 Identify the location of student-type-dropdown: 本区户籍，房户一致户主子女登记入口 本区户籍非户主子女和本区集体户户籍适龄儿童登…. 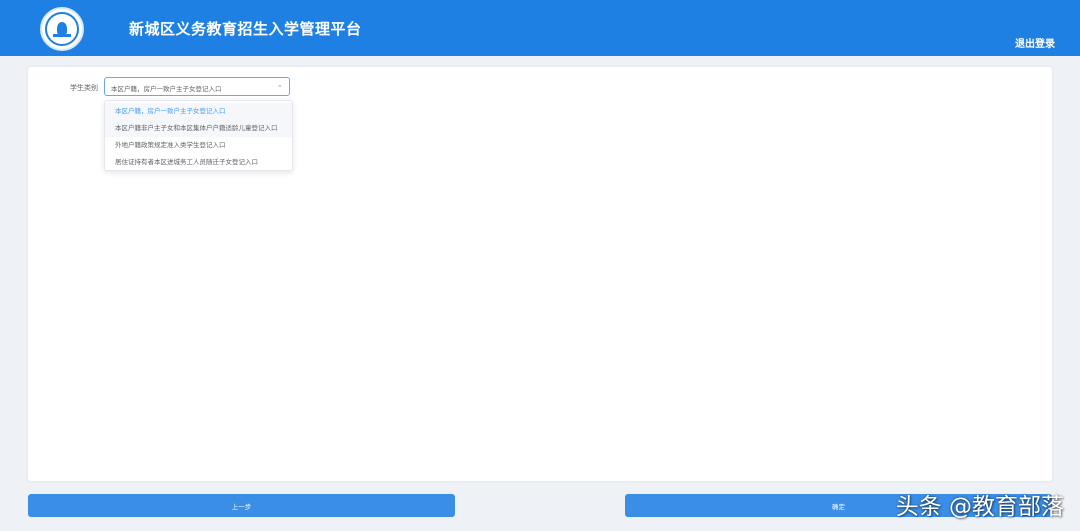
(198, 135).